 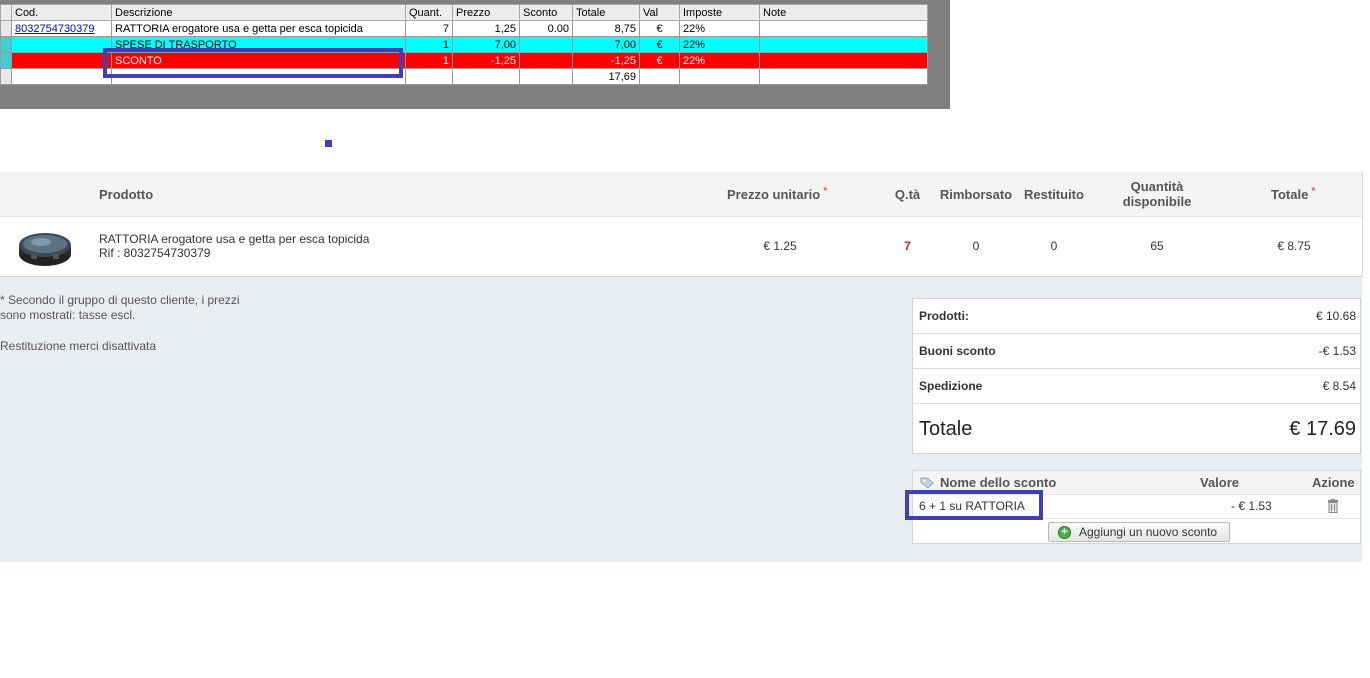 What do you see at coordinates (1136, 316) in the screenshot?
I see `totals-products-row: Prodotti: € 10.68` at bounding box center [1136, 316].